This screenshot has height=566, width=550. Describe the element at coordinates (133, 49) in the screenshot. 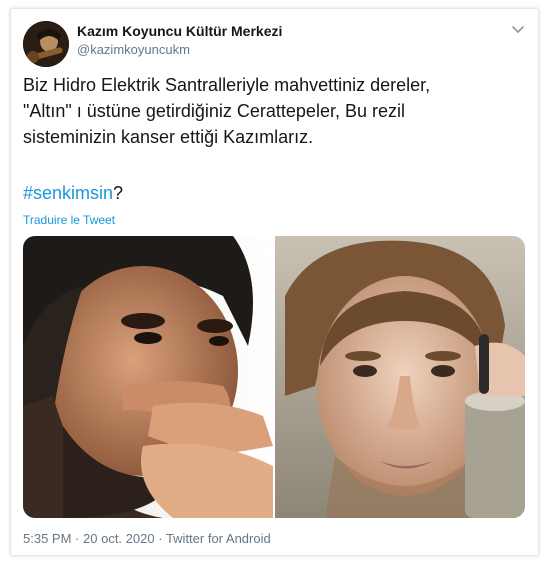

I see `account-handle: @kazimkoyuncukm` at that location.